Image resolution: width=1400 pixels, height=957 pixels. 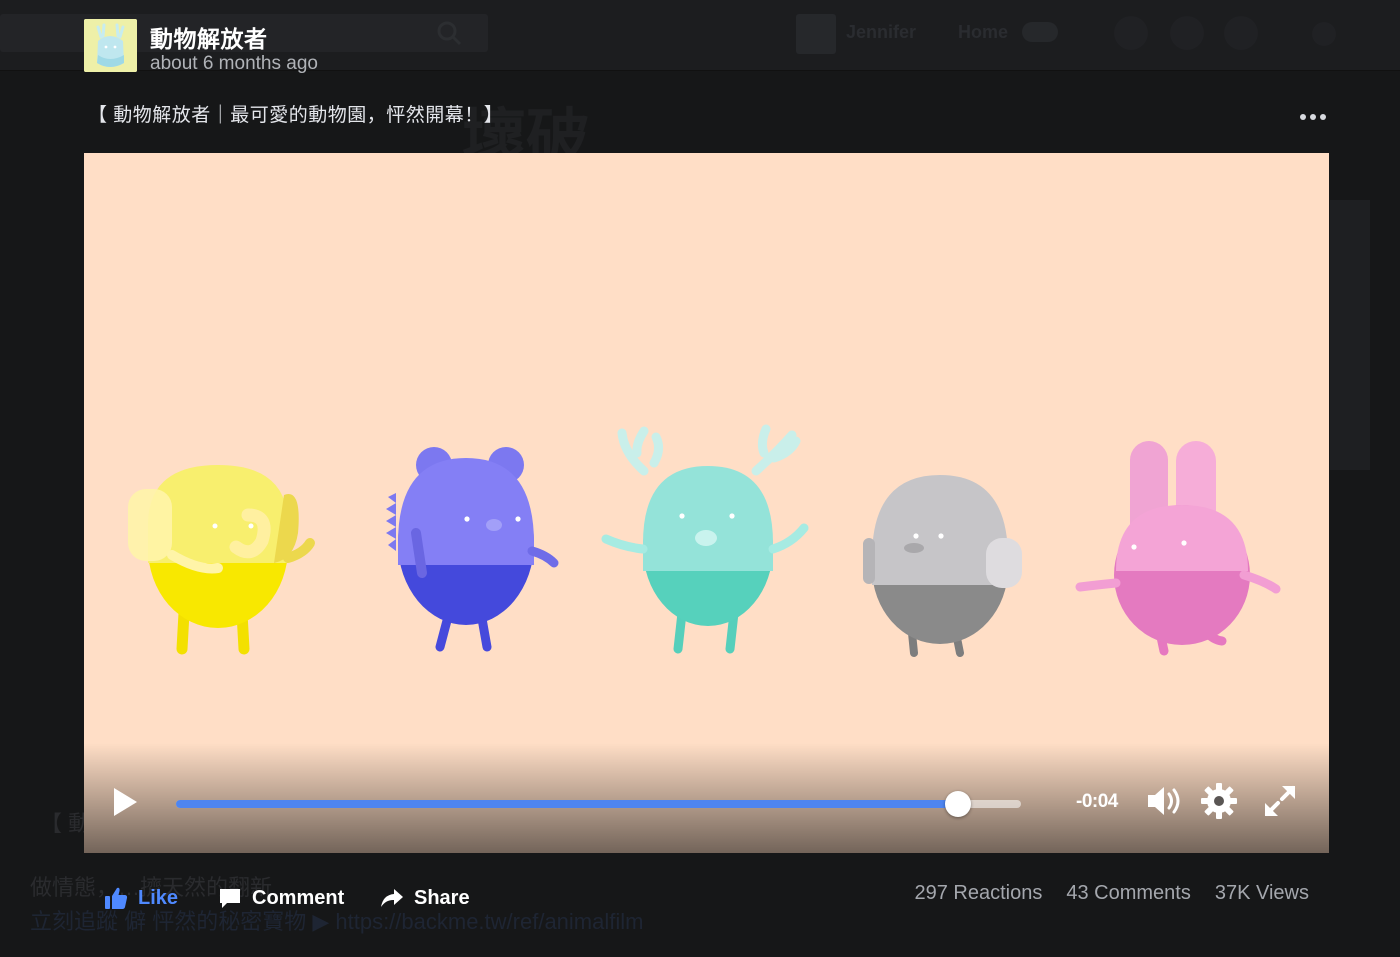 I want to click on background-user-avatar, so click(x=816, y=34).